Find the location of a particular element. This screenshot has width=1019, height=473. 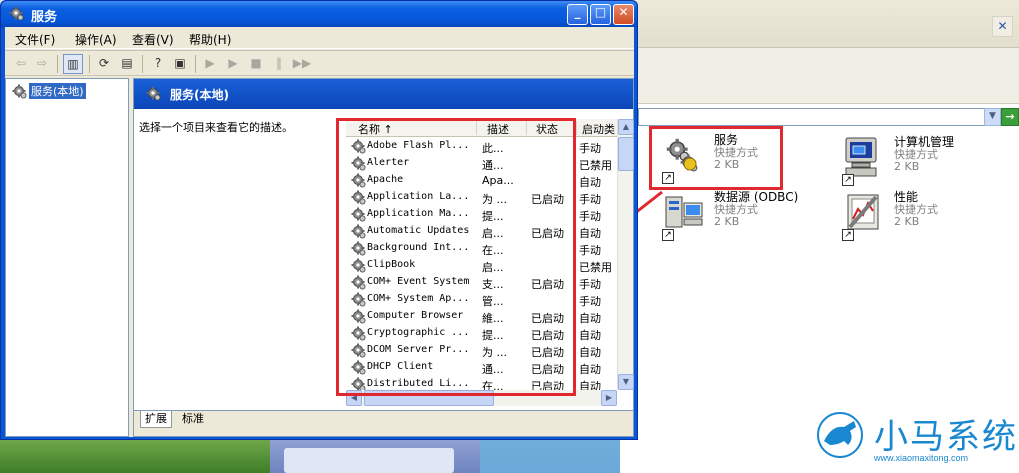

tree-node-services-local: 服务(本地) is located at coordinates (49, 91).